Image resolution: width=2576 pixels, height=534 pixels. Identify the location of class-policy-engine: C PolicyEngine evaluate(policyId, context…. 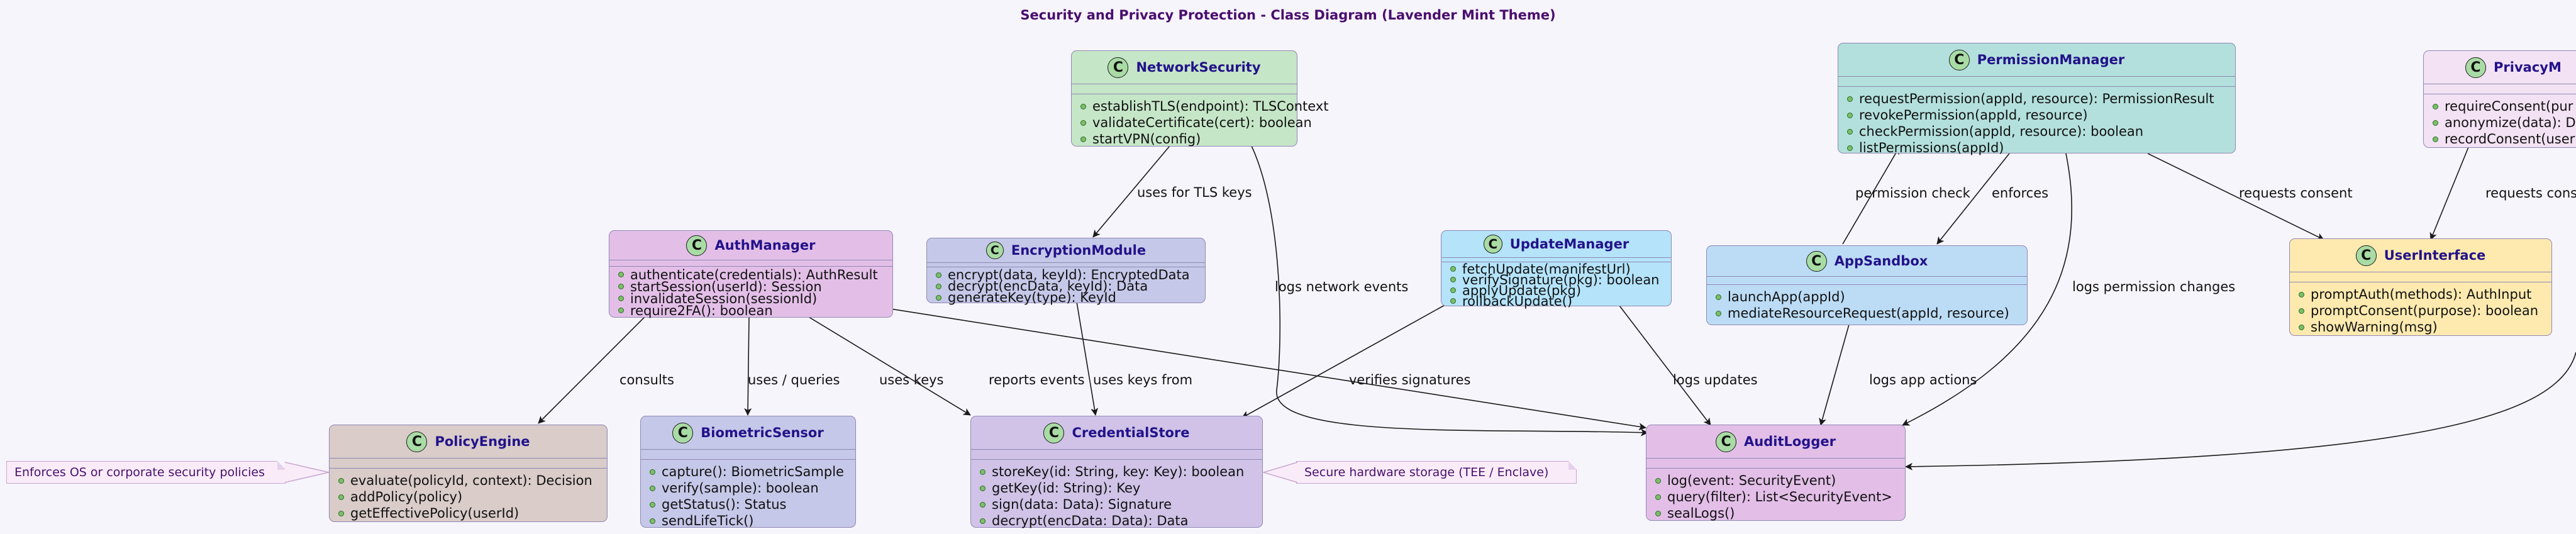
(468, 473).